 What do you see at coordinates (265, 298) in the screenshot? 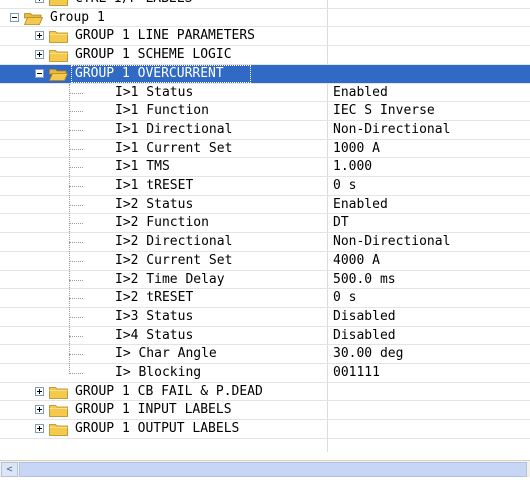
I see `setting-row: I>2 tRESET 0 s` at bounding box center [265, 298].